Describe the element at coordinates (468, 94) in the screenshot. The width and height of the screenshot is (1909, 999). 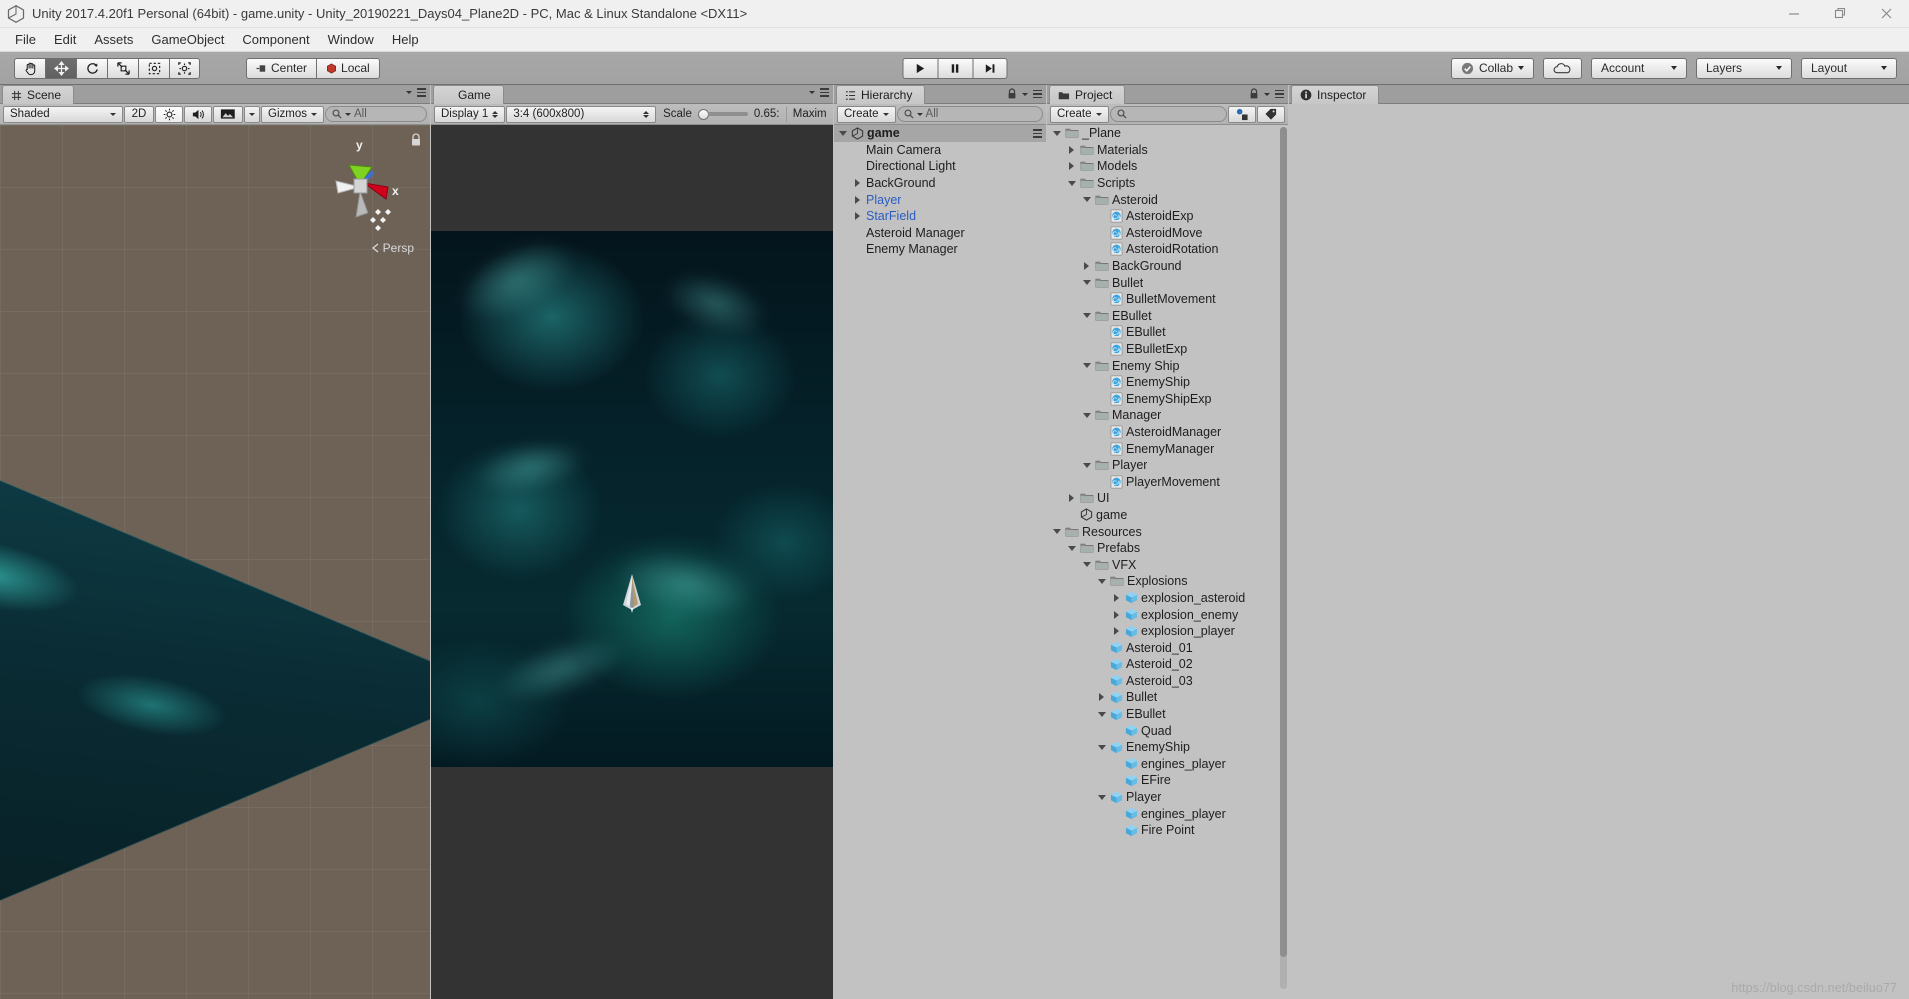
I see `tab-game: Game` at that location.